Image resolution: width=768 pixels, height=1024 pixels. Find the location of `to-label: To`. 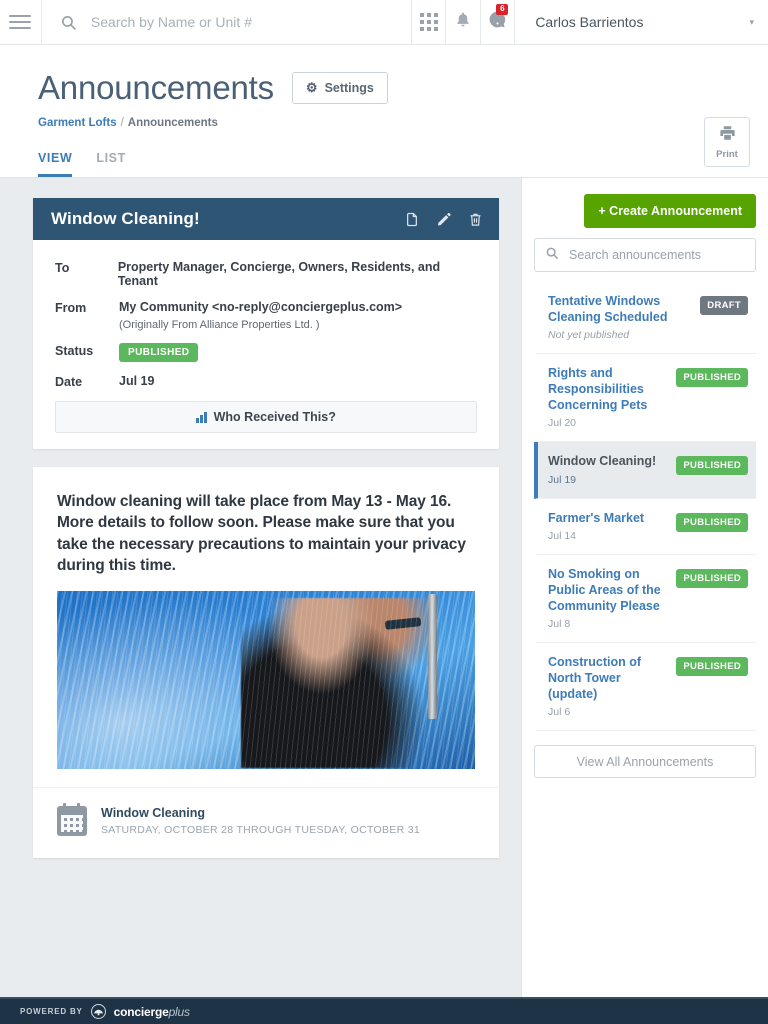

to-label: To is located at coordinates (62, 268).